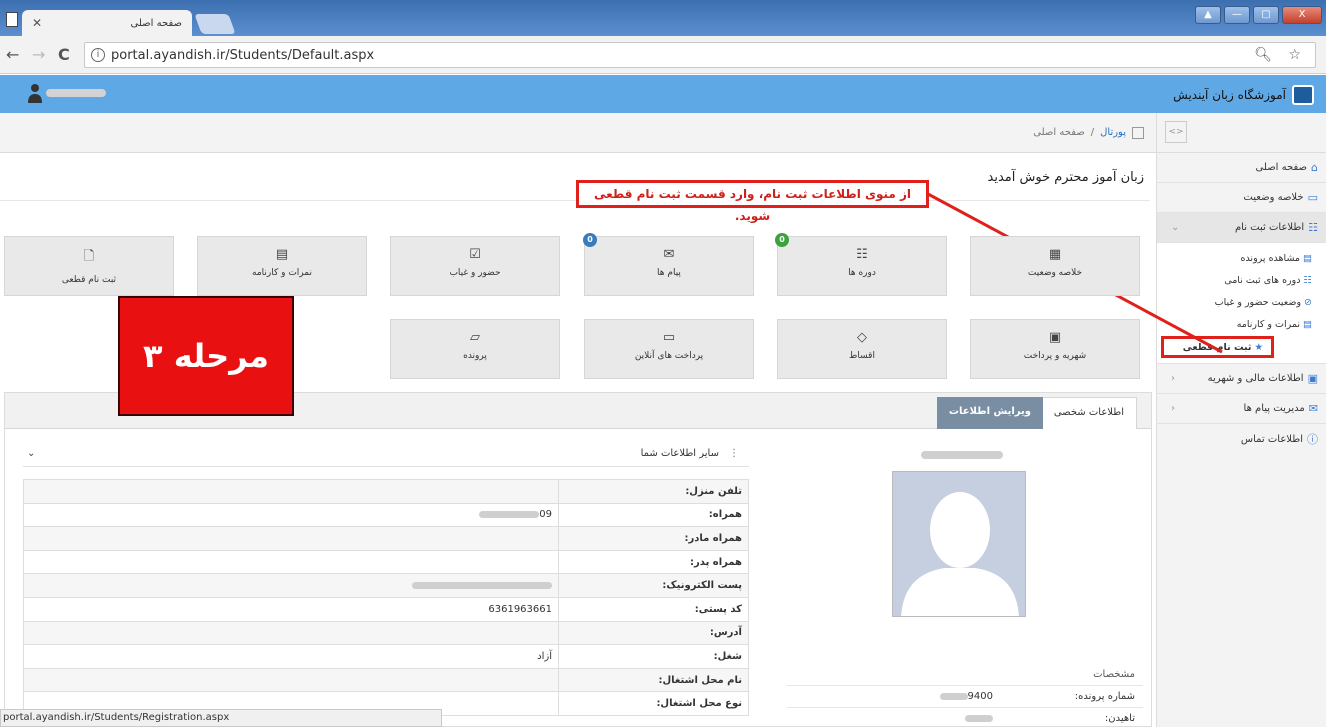 This screenshot has width=1326, height=727. Describe the element at coordinates (1312, 197) in the screenshot. I see `folder-icon: ▭` at that location.